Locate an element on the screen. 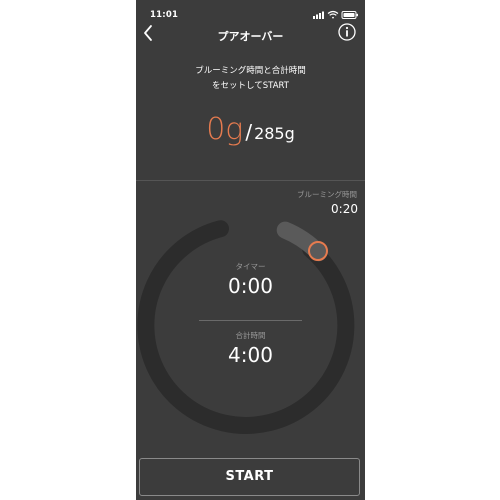  status-icons is located at coordinates (335, 14).